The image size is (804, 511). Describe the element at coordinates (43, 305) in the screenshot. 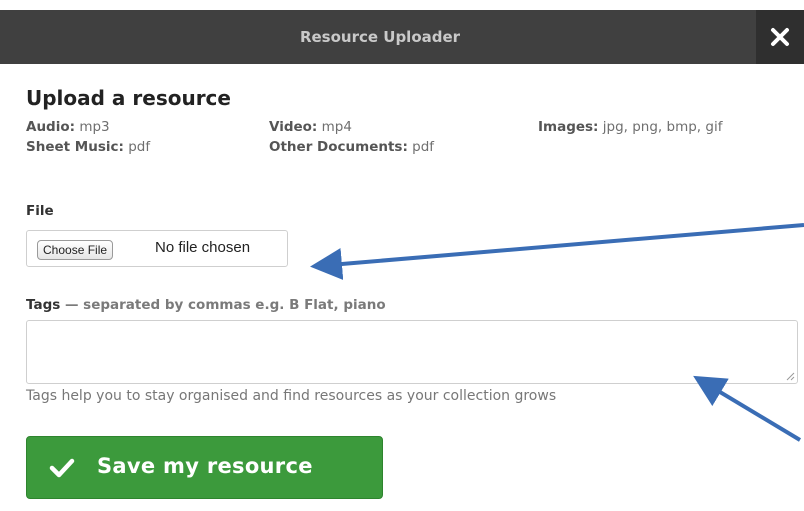

I see `tags-label-text: Tags` at that location.